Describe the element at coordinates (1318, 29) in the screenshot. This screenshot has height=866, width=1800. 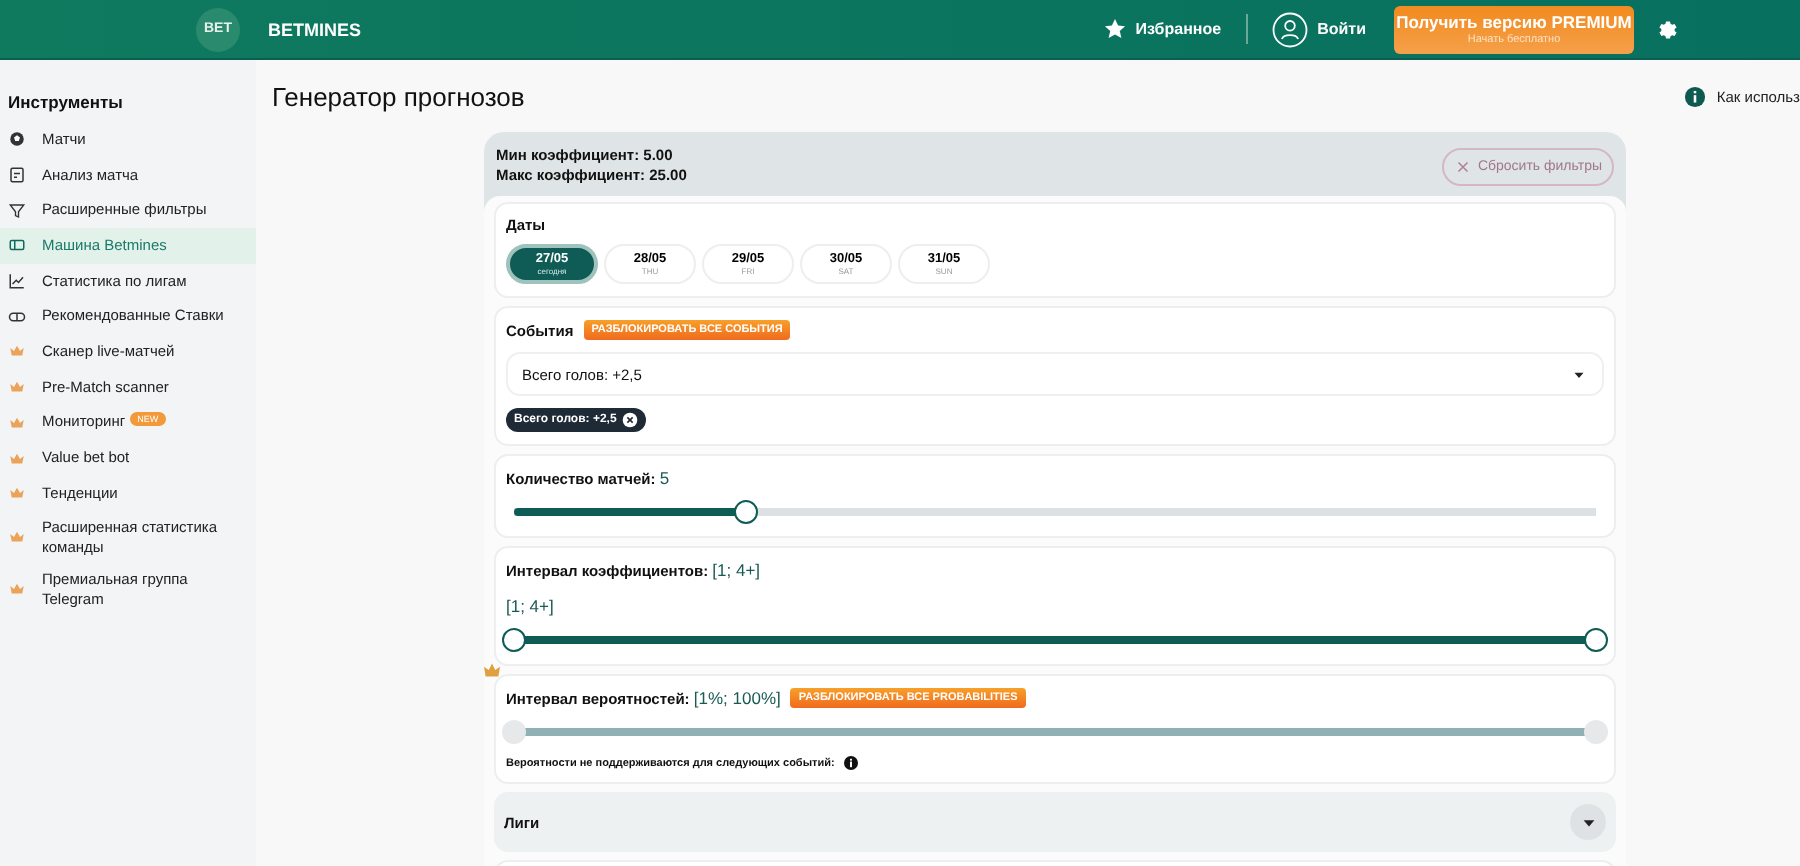
I see `login-button: Войти` at that location.